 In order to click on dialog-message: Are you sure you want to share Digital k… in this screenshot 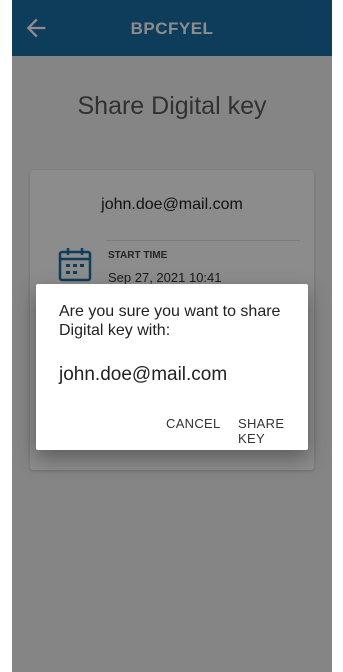, I will do `click(170, 321)`.